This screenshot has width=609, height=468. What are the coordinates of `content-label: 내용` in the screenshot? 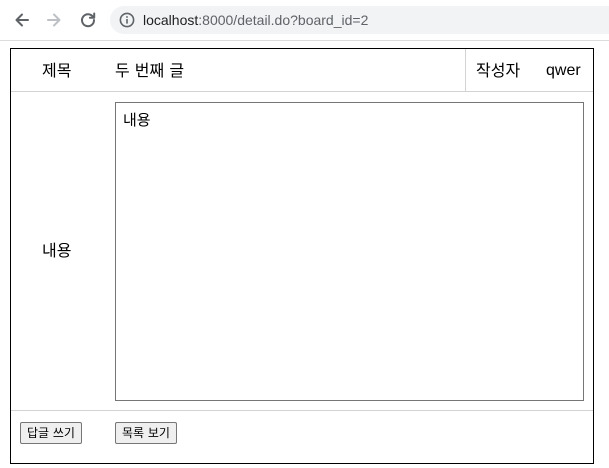 It's located at (57, 250).